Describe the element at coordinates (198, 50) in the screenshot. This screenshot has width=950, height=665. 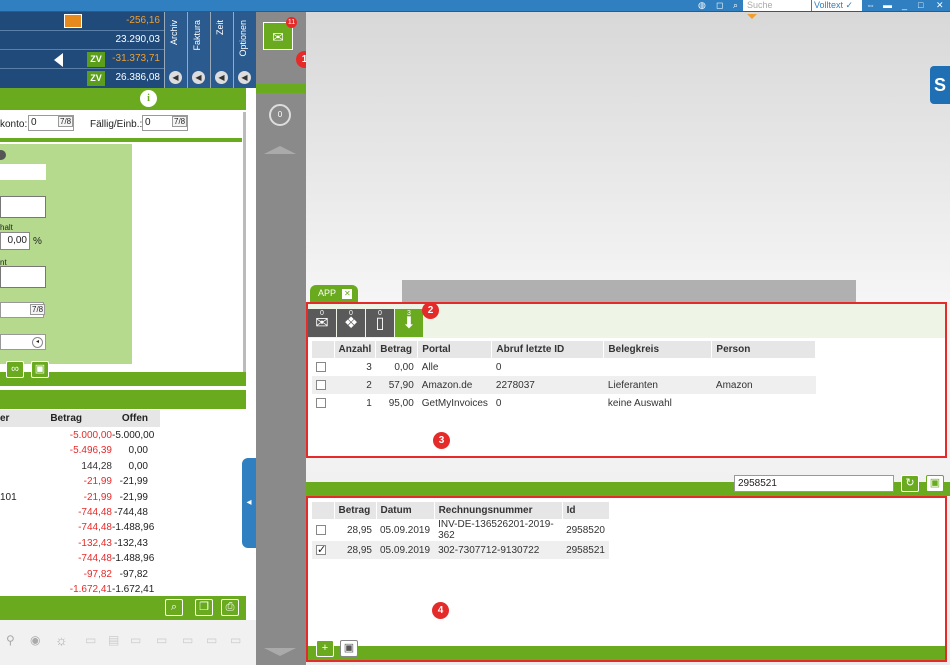
I see `tab-faktura: Faktura ◀` at that location.